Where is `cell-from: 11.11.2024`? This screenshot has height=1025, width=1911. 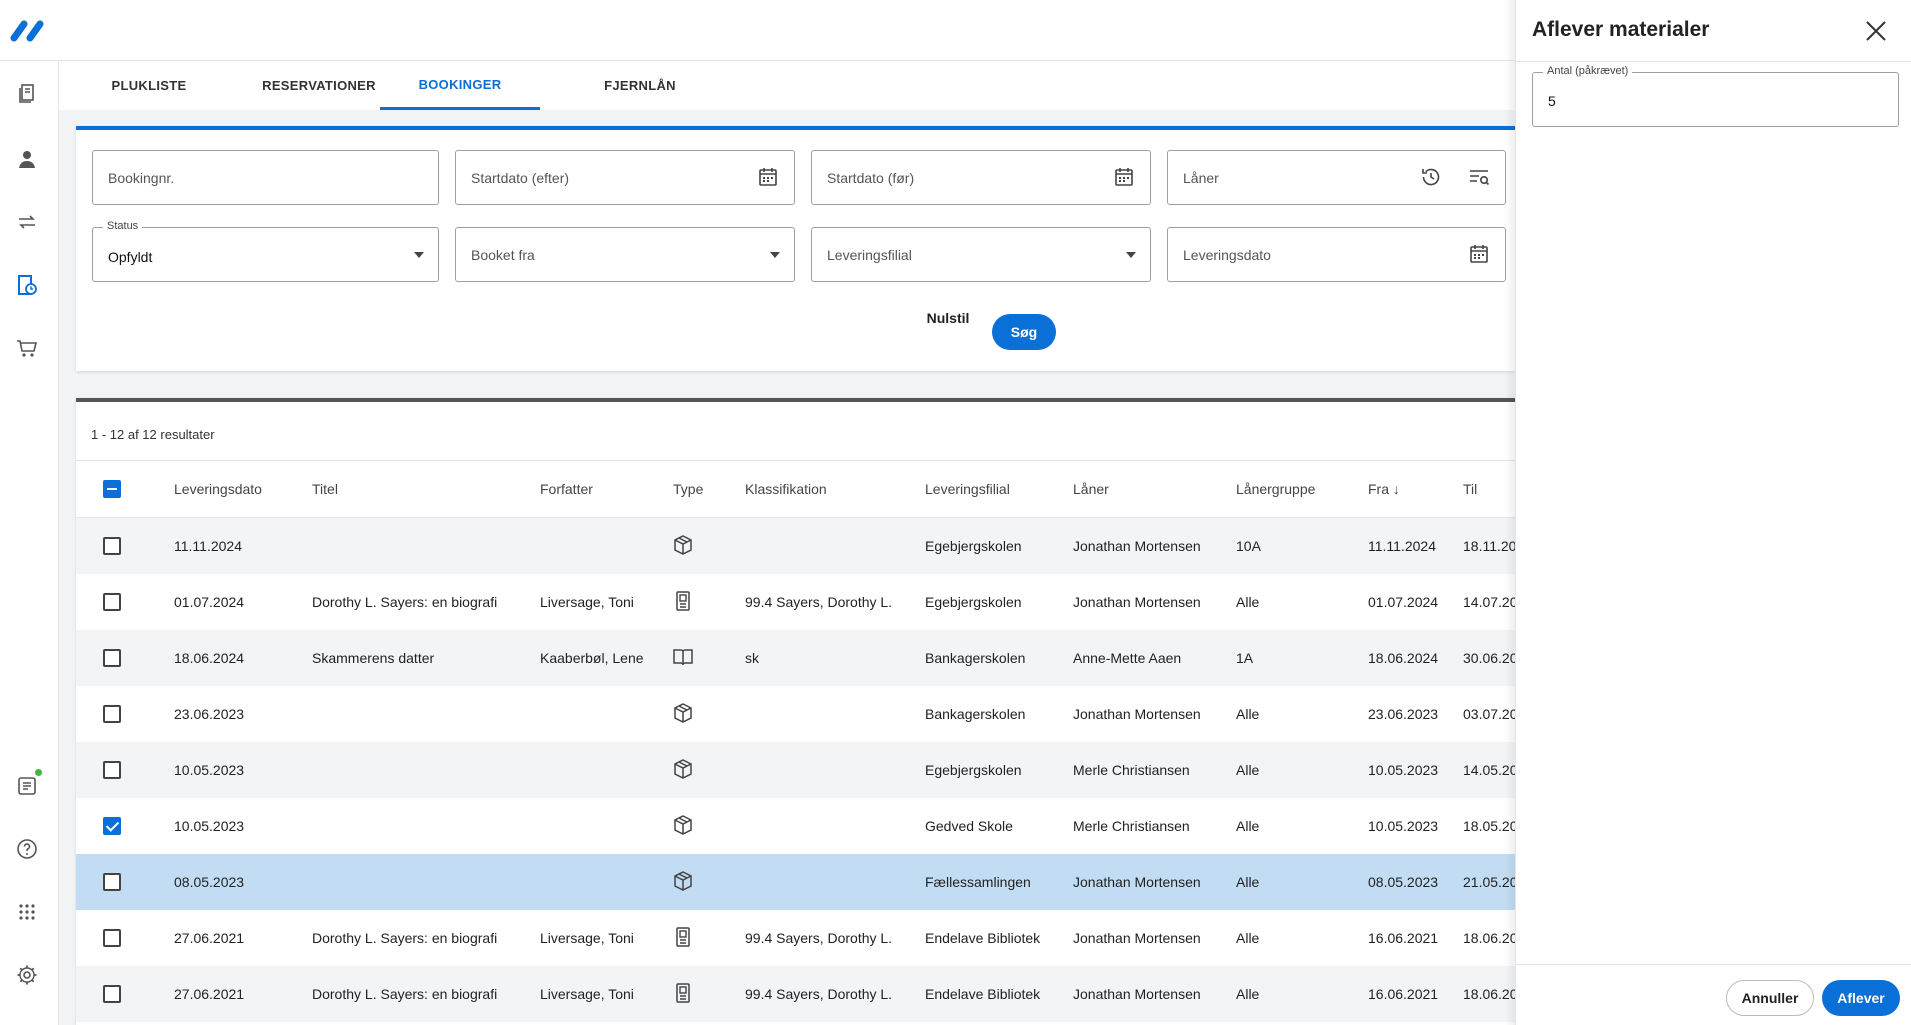 cell-from: 11.11.2024 is located at coordinates (1402, 546).